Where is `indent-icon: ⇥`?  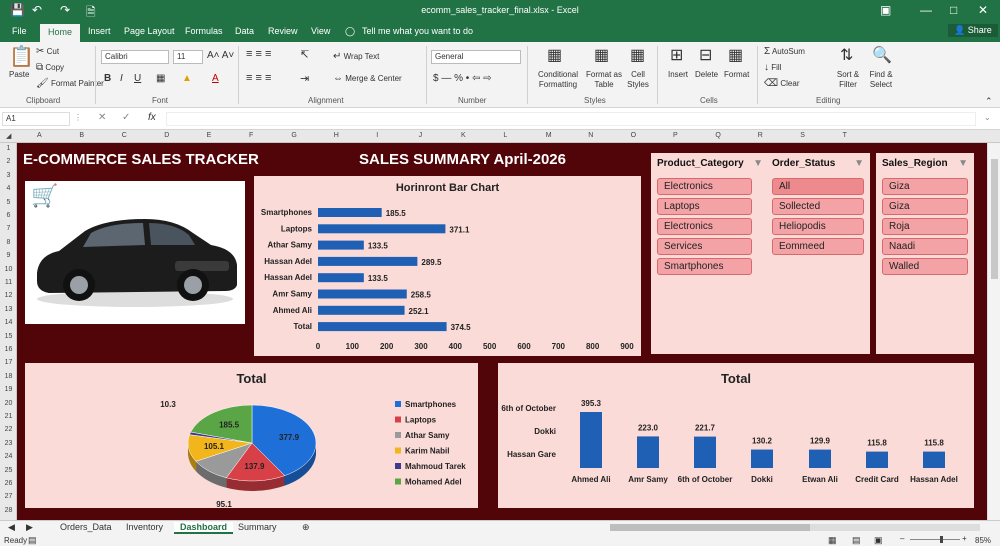
indent-icon: ⇥ is located at coordinates (304, 78).